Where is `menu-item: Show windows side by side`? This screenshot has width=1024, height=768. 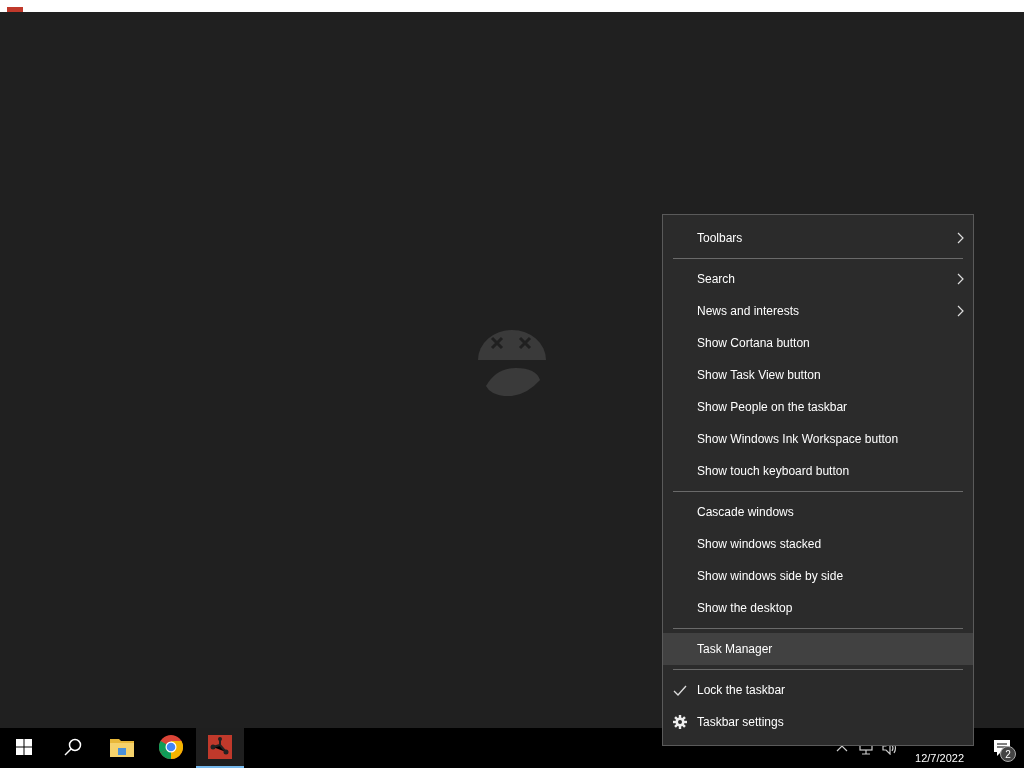
menu-item: Show windows side by side is located at coordinates (818, 576).